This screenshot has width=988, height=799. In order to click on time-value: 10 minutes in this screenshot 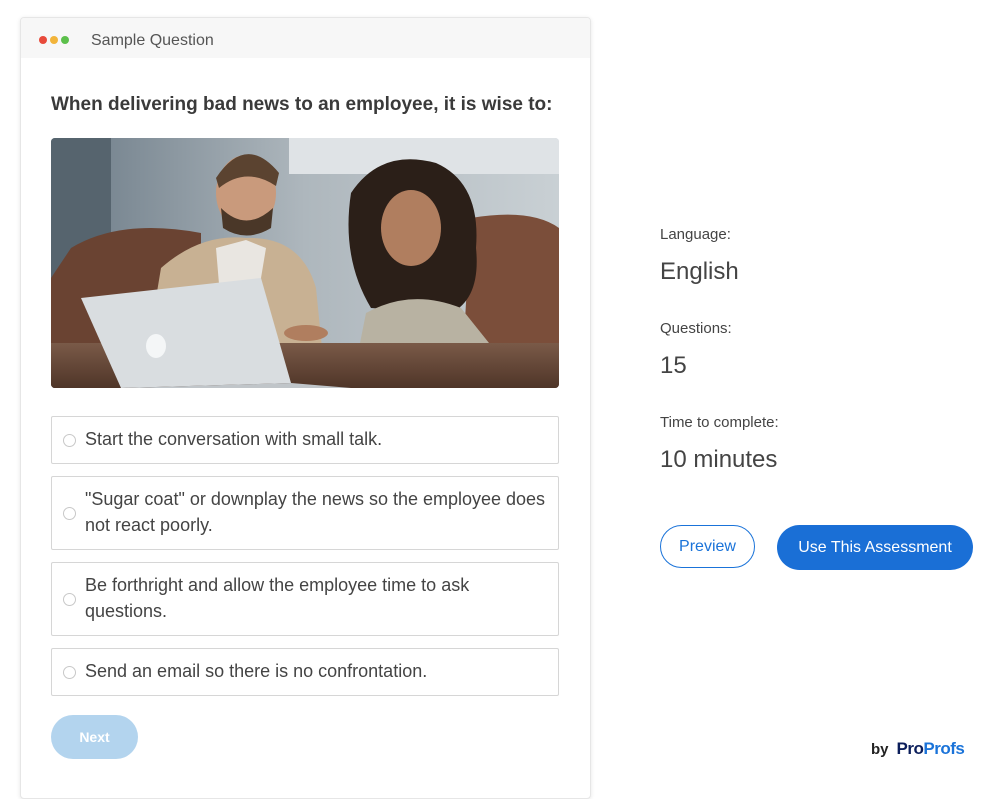, I will do `click(719, 459)`.